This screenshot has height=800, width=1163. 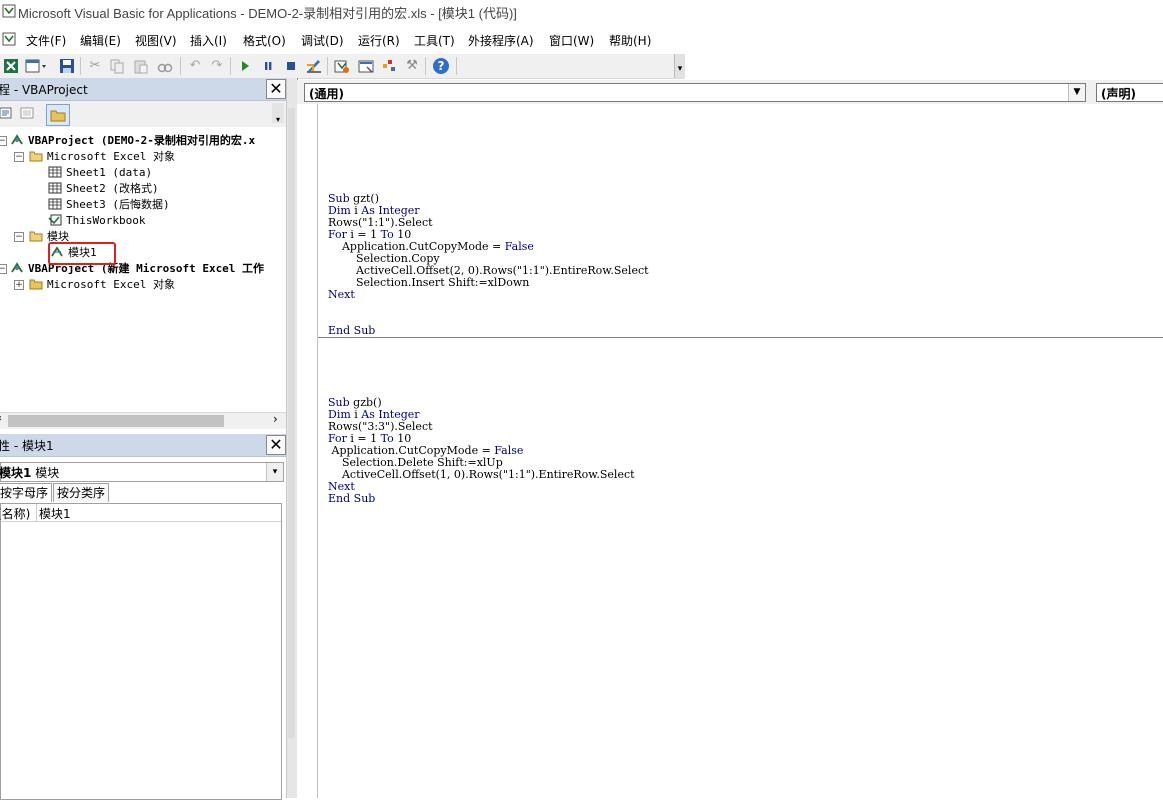 What do you see at coordinates (100, 40) in the screenshot?
I see `menu-edit: 编辑(E)` at bounding box center [100, 40].